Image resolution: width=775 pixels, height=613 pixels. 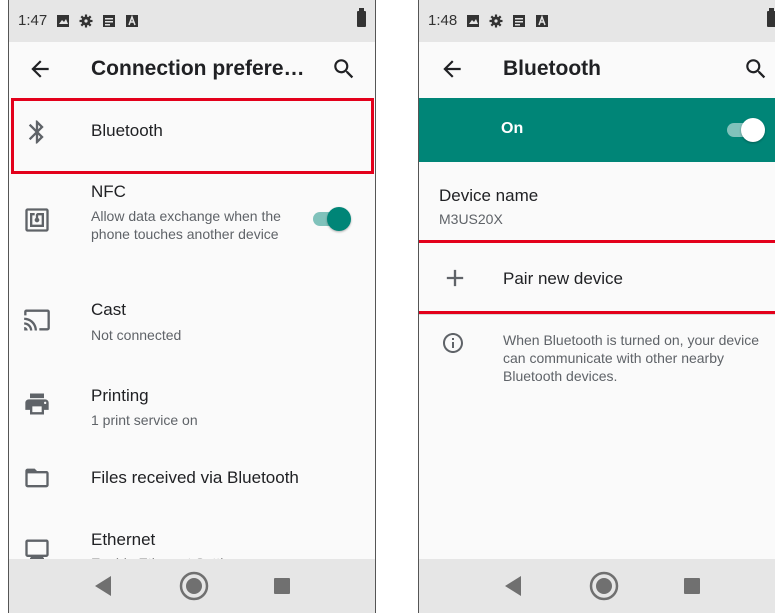 What do you see at coordinates (37, 478) in the screenshot?
I see `folder-icon` at bounding box center [37, 478].